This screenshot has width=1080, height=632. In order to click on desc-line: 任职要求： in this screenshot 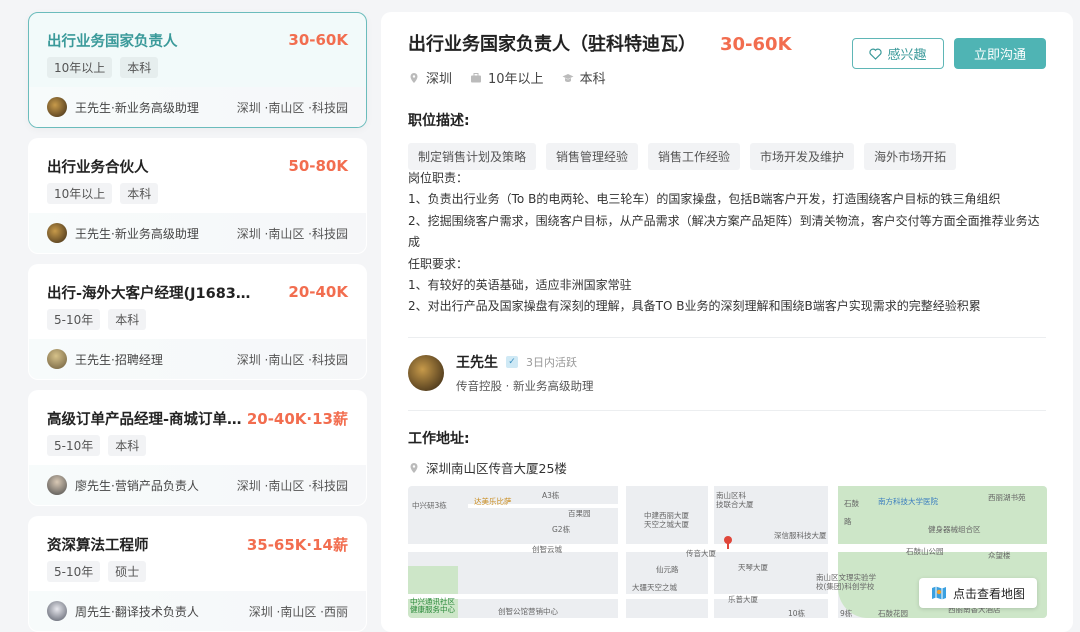, I will do `click(438, 263)`.